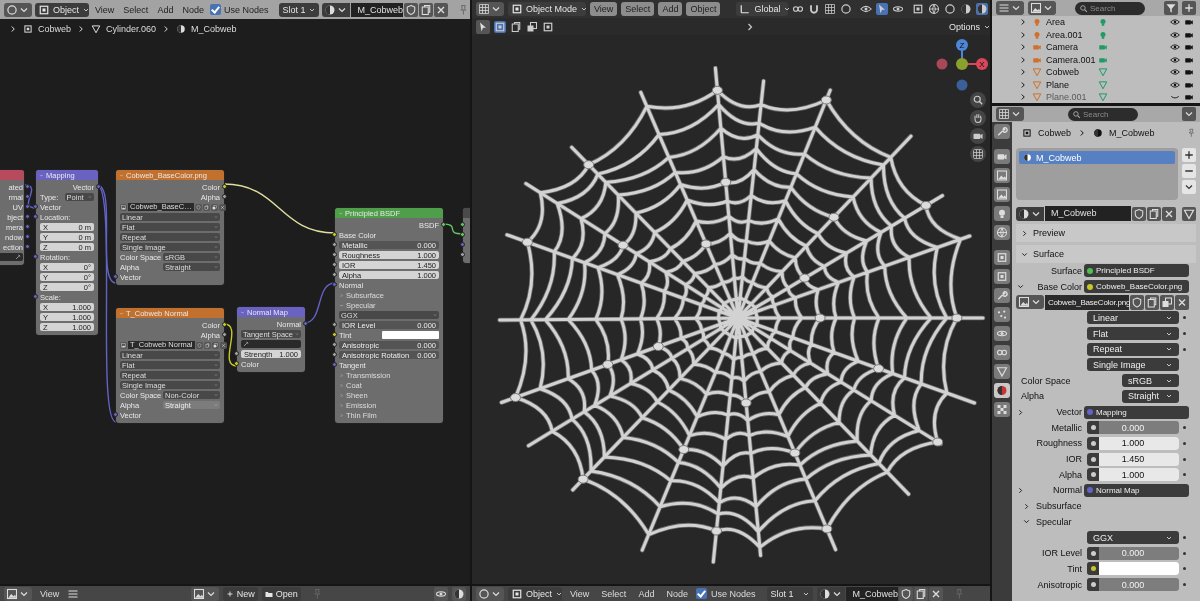  What do you see at coordinates (1150, 381) in the screenshot?
I see `dropdown: sRGB` at bounding box center [1150, 381].